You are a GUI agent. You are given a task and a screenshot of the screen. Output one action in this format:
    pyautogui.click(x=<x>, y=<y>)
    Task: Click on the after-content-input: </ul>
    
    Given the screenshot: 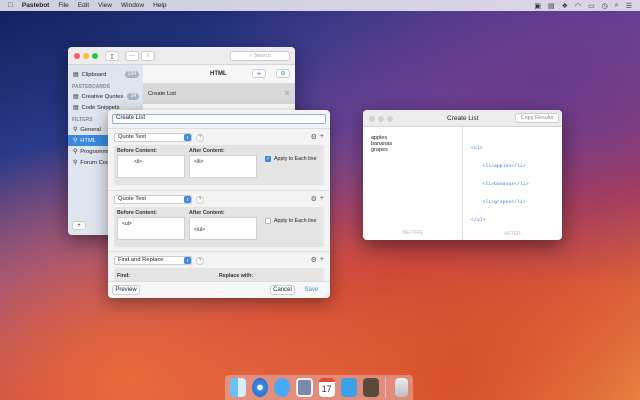 What is the action you would take?
    pyautogui.click(x=223, y=228)
    